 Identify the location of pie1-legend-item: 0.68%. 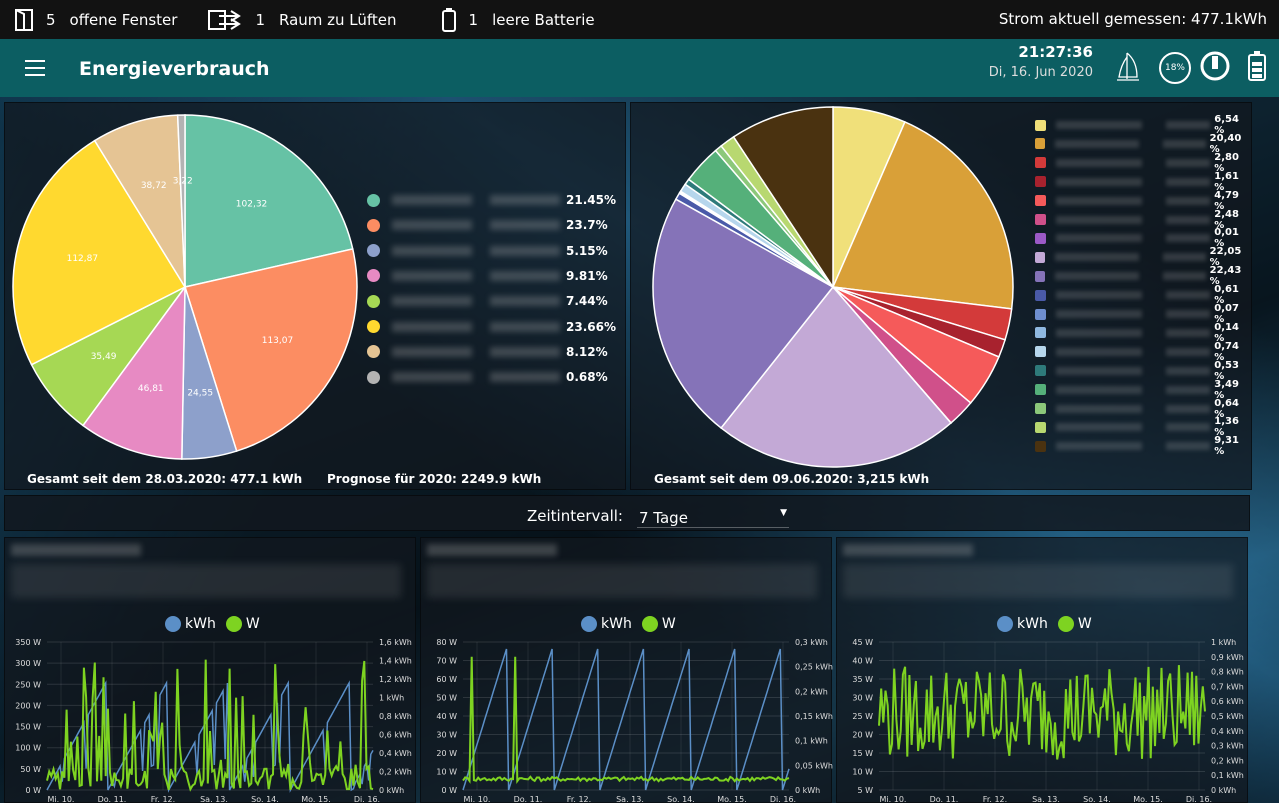
(487, 377).